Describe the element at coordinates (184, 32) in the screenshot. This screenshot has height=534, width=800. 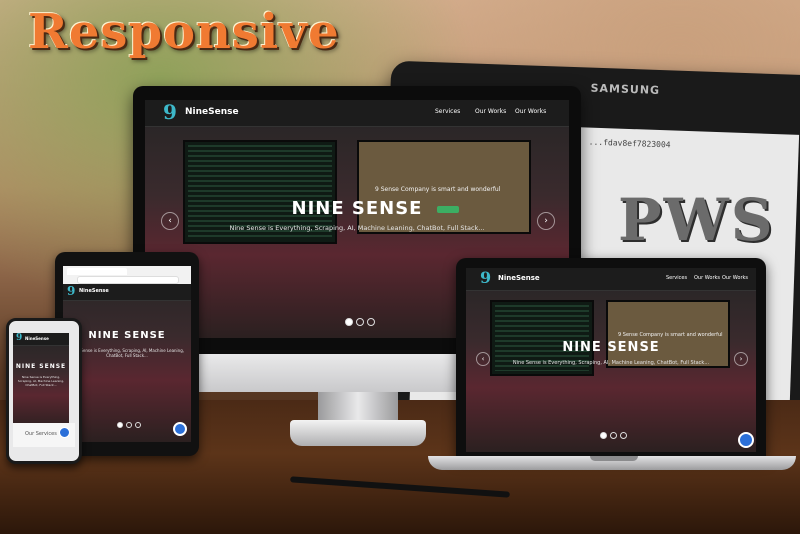
I see `headline: Responsive` at that location.